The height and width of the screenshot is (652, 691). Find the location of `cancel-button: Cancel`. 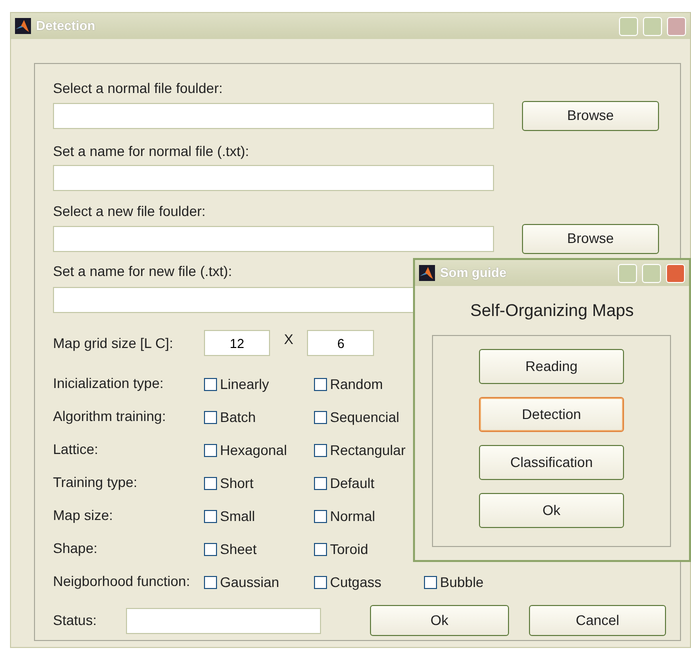

cancel-button: Cancel is located at coordinates (597, 620).